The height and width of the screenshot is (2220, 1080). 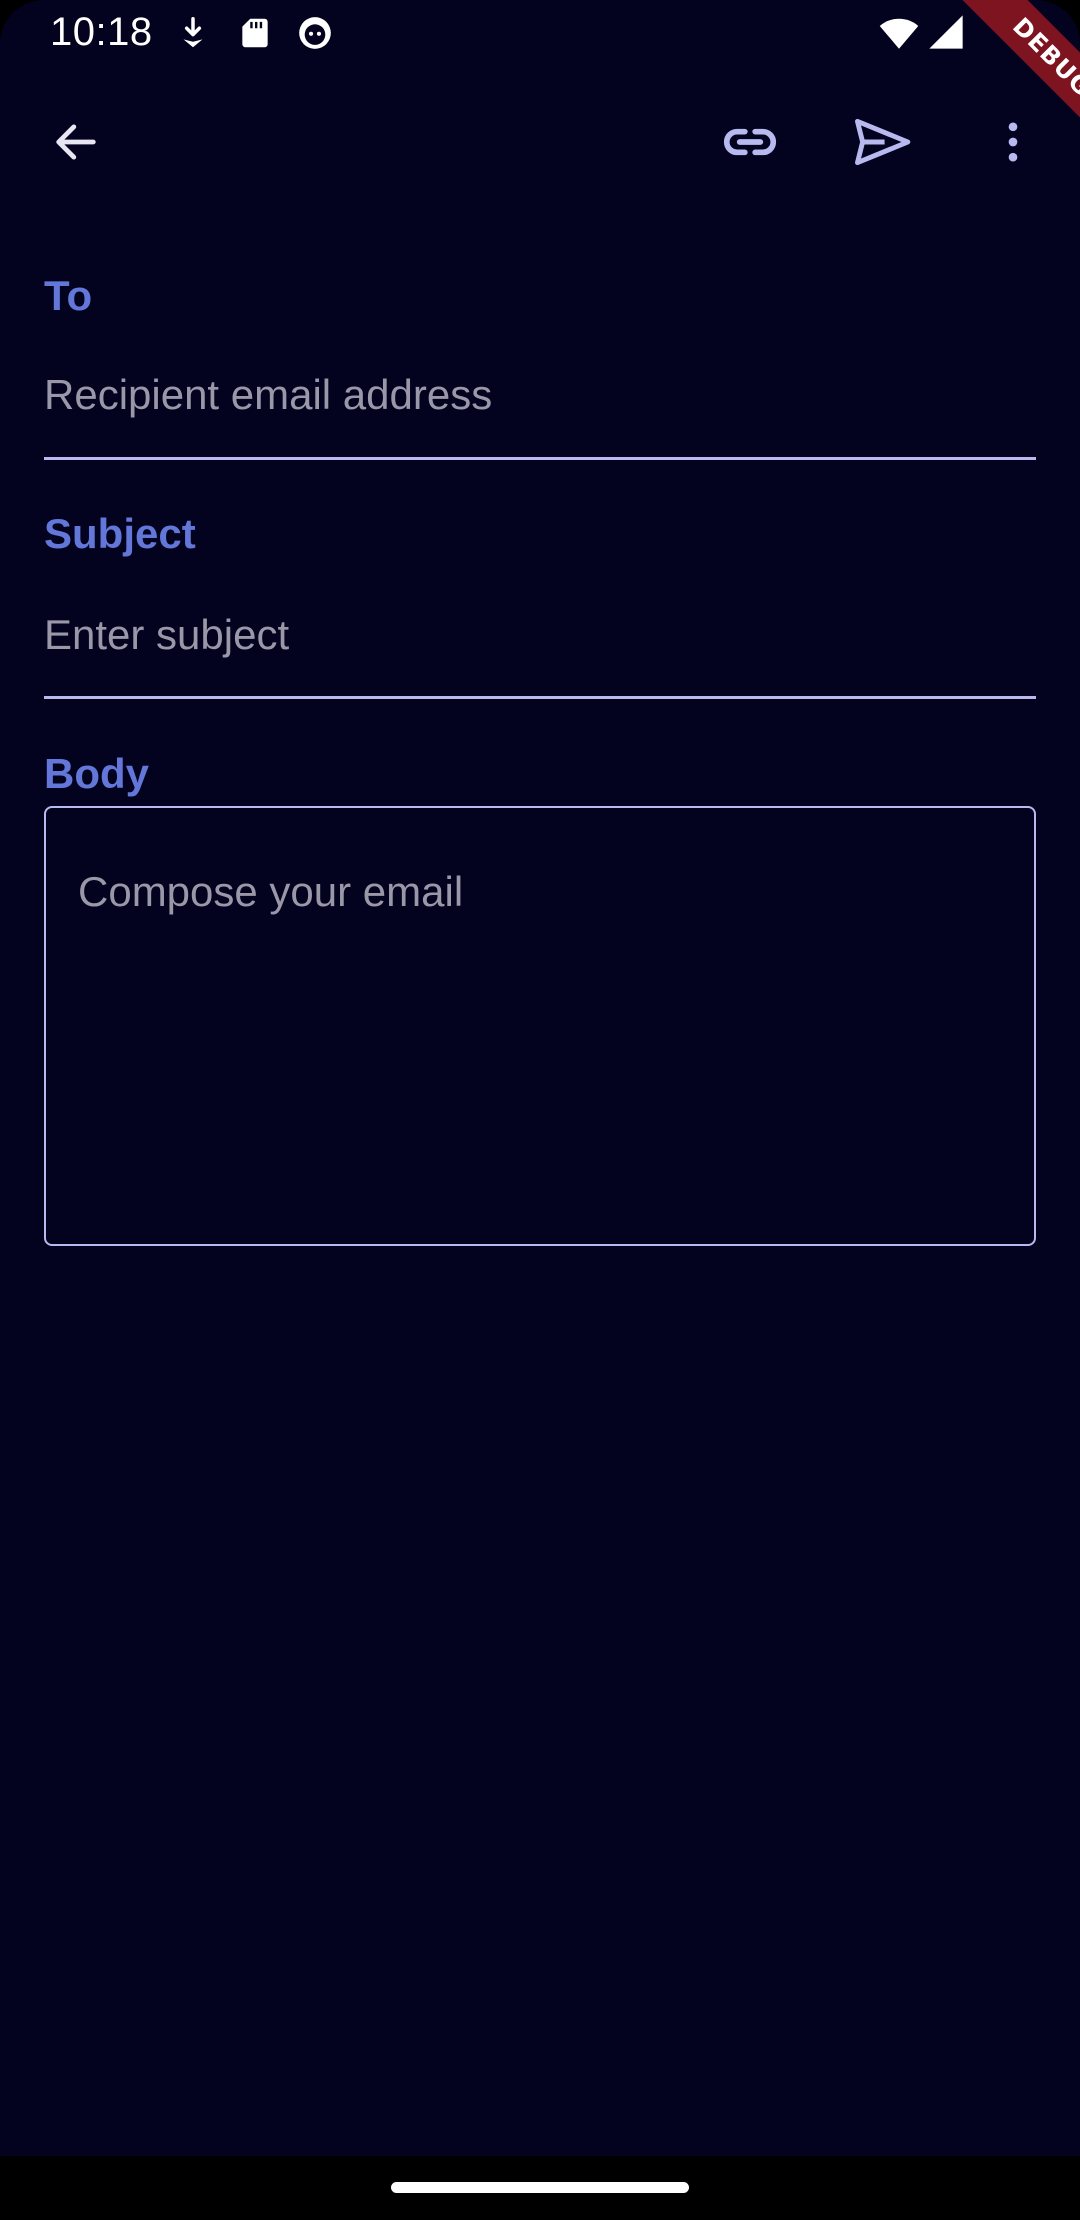 I want to click on more-options-button, so click(x=1013, y=142).